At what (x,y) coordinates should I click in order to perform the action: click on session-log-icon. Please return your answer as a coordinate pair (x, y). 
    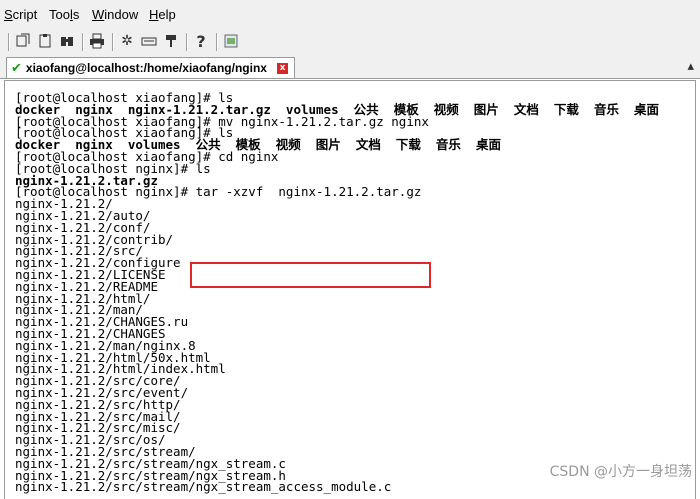
    Looking at the image, I should click on (231, 41).